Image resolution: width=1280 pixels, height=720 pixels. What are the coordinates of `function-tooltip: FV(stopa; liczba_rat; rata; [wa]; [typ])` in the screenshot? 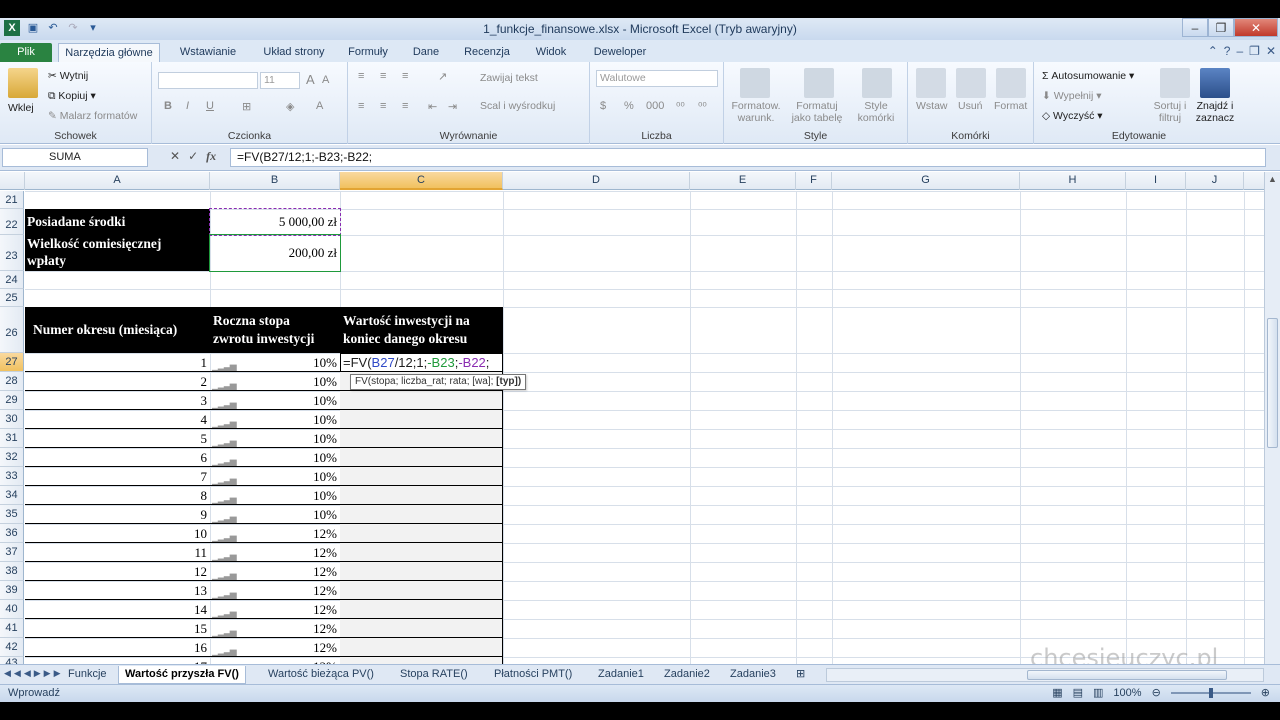 It's located at (438, 382).